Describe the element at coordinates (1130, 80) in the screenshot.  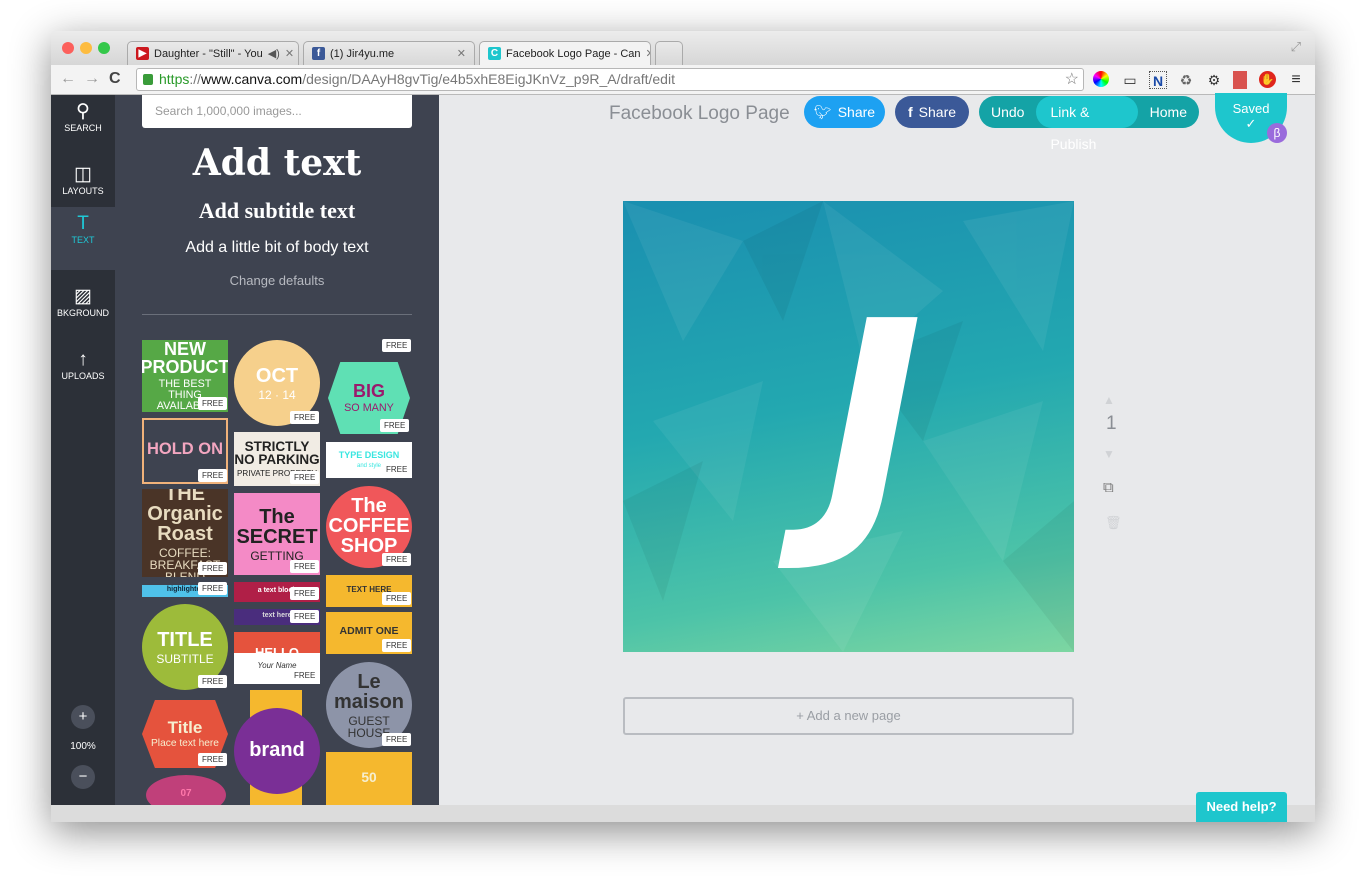
I see `ruler-icon: ▭` at that location.